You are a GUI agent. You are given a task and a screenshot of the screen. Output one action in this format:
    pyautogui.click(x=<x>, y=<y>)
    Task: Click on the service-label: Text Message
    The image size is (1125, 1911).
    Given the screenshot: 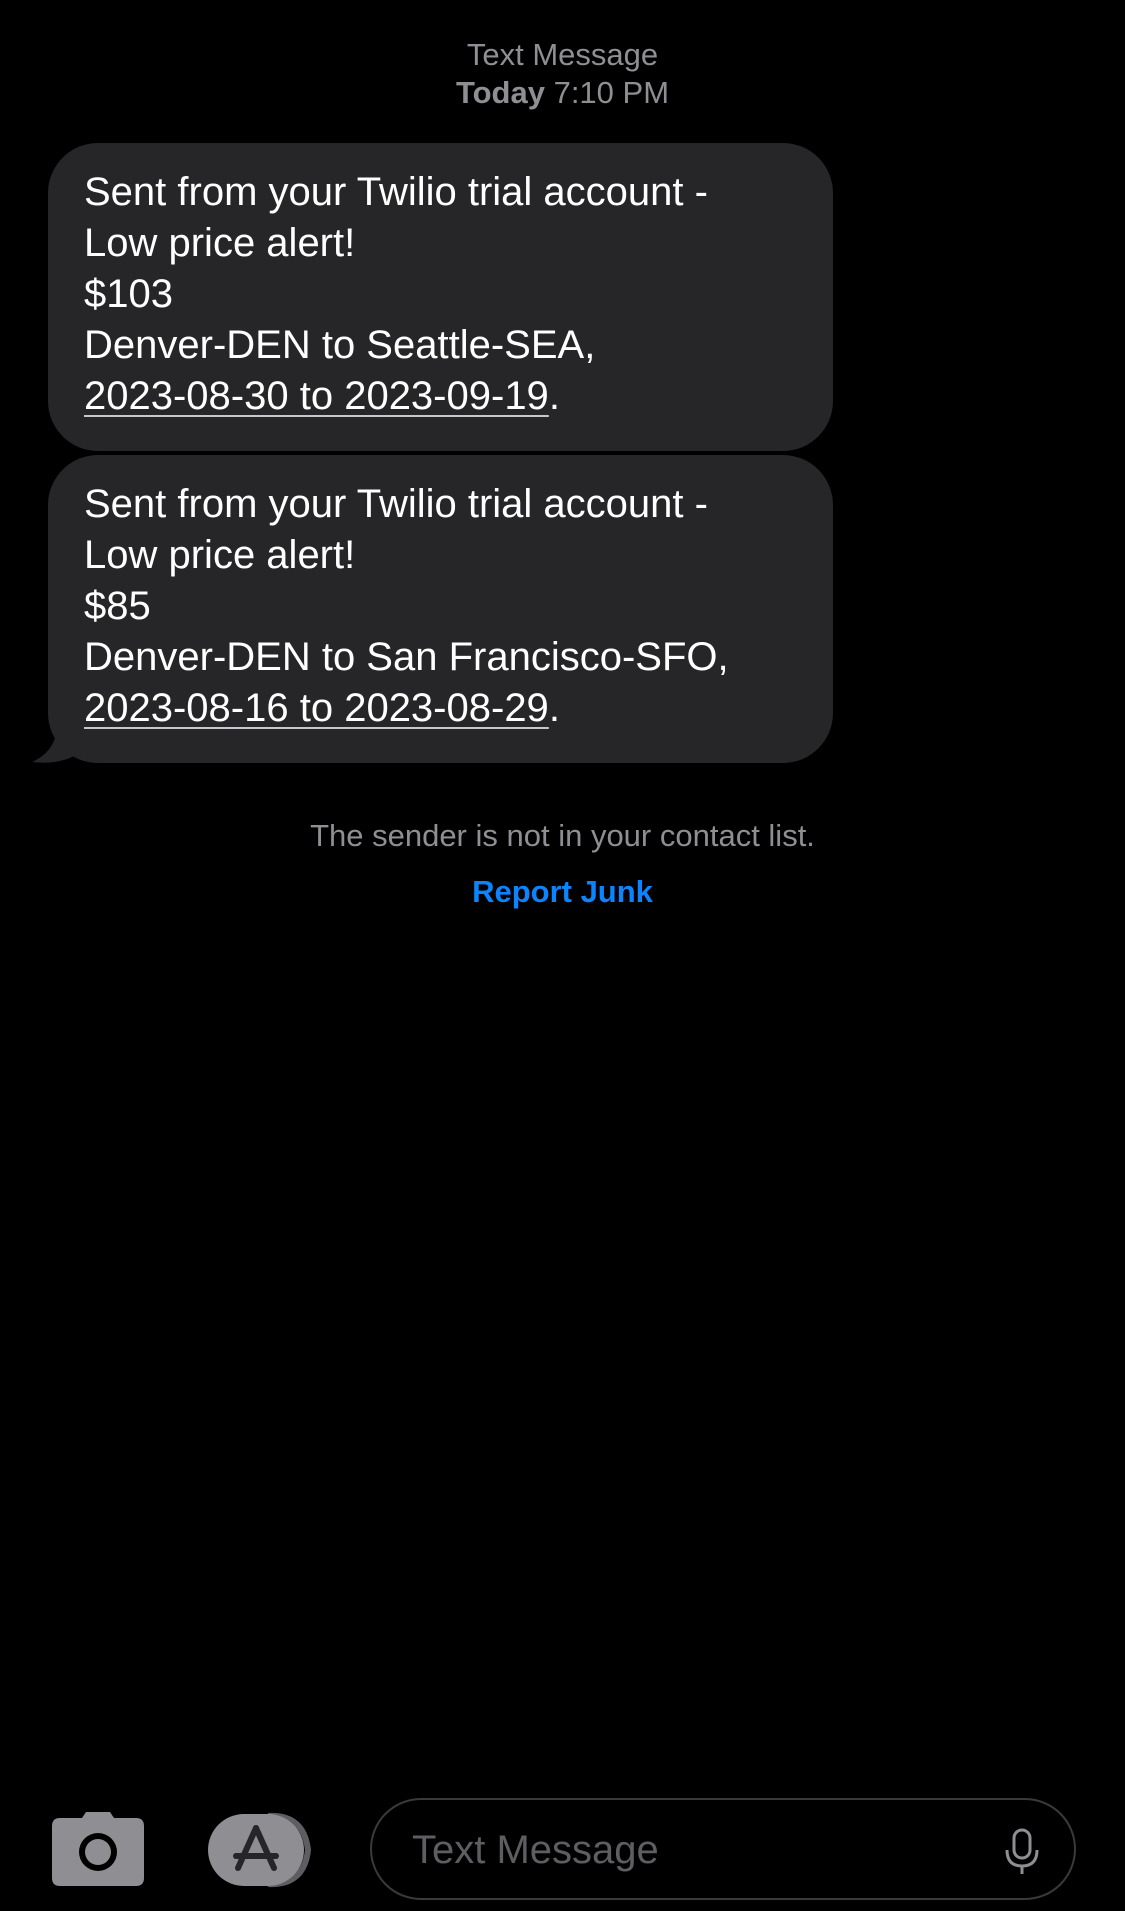 What is the action you would take?
    pyautogui.click(x=562, y=54)
    